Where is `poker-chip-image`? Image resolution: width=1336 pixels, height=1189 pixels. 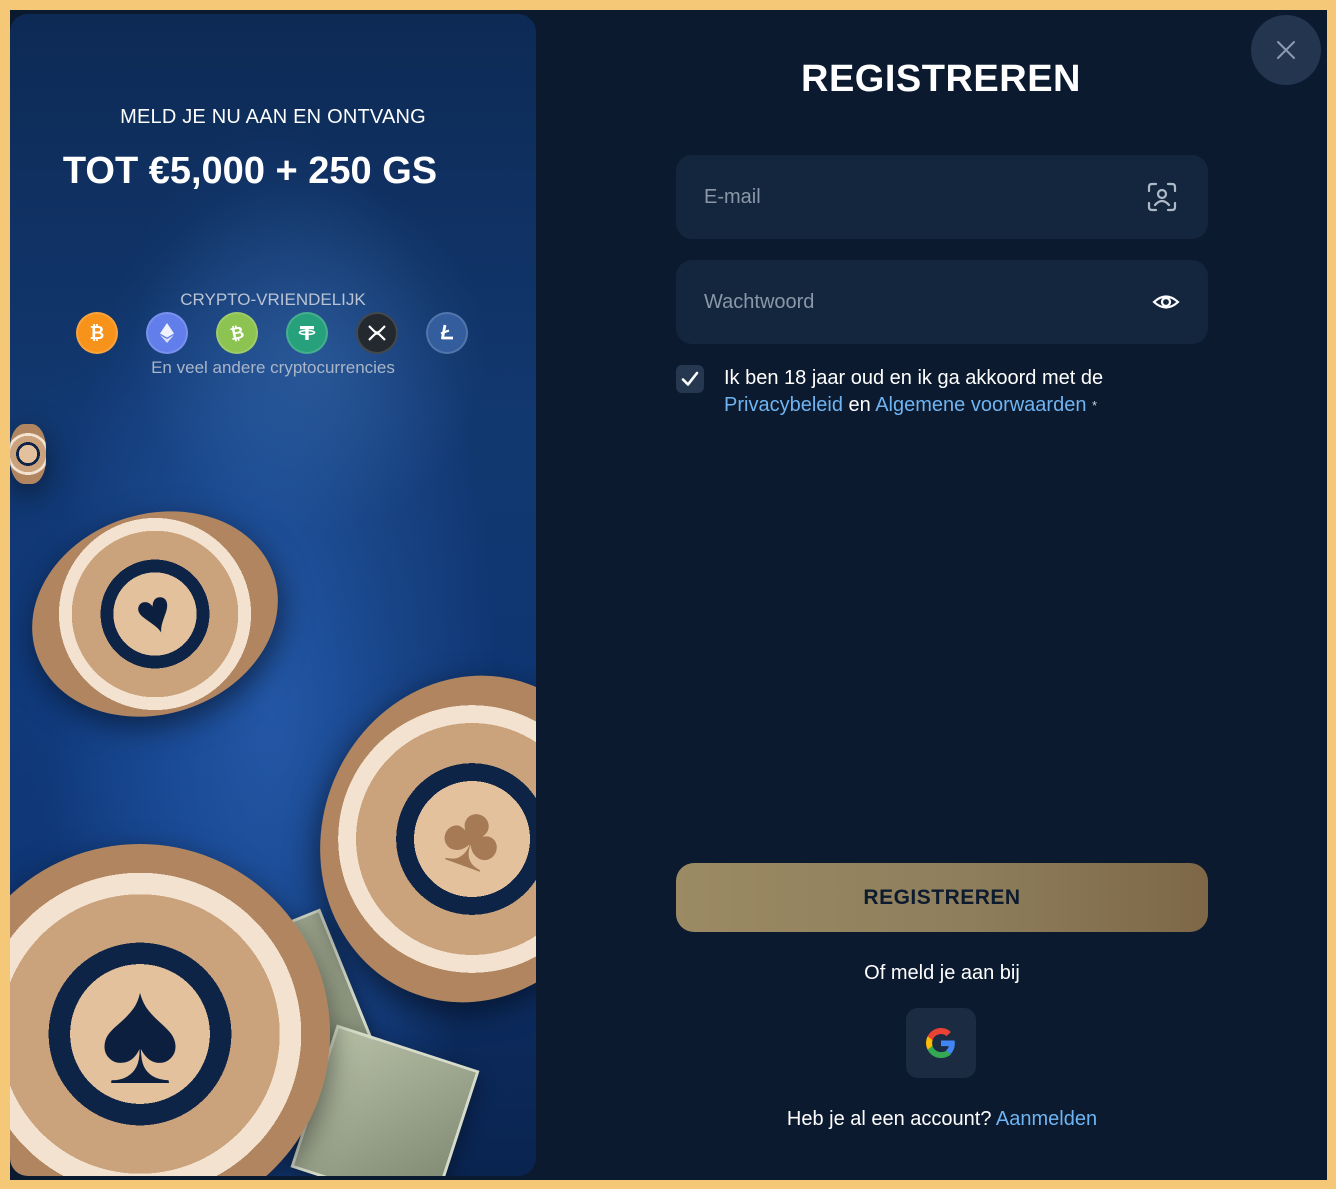
poker-chip-image is located at coordinates (28, 454).